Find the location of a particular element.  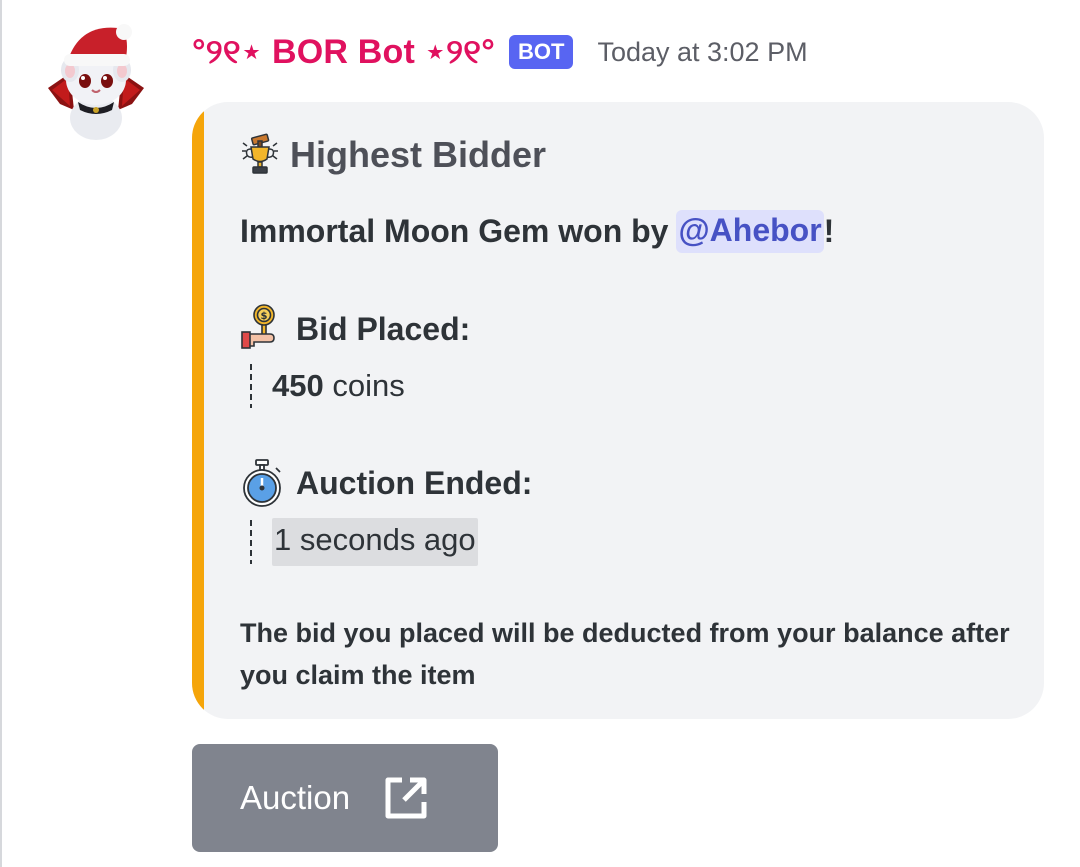

field-auction-ended-name: Auction Ended: is located at coordinates (386, 483).